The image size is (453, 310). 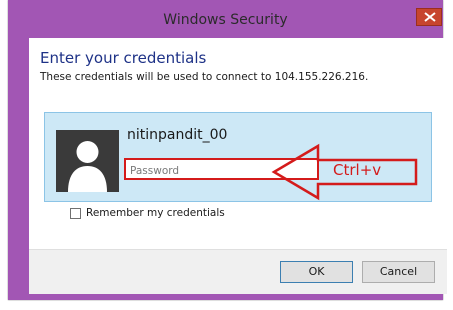 I want to click on dialog-footer: OK Cancel, so click(x=238, y=271).